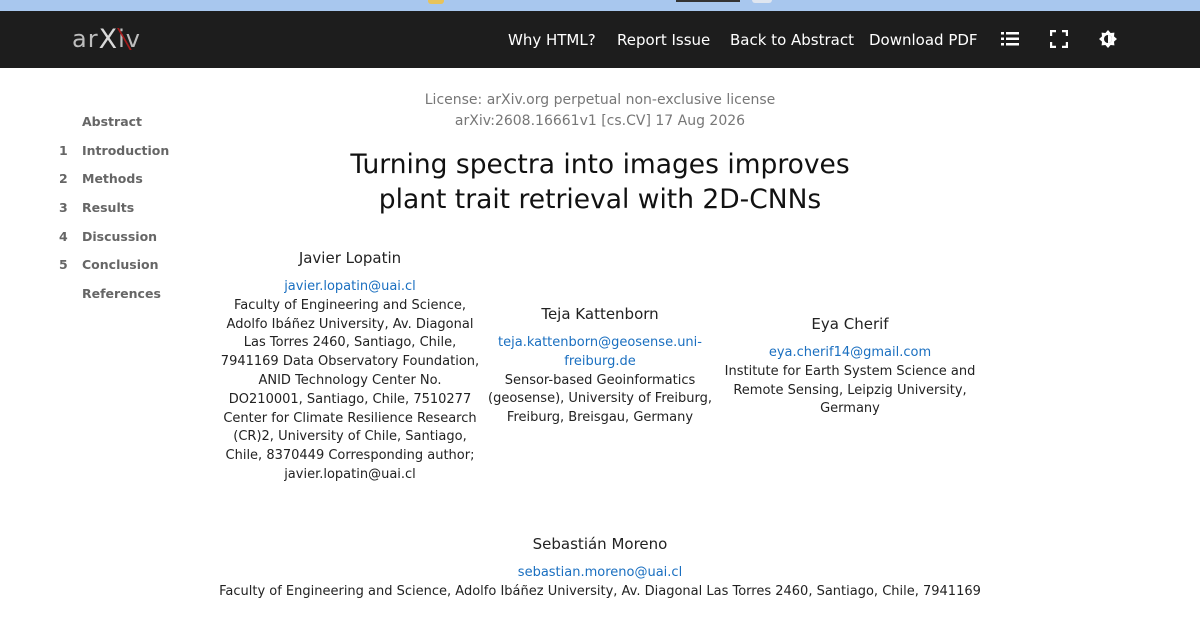 This screenshot has height=630, width=1200. I want to click on download-pdf-link: Download PDF, so click(923, 40).